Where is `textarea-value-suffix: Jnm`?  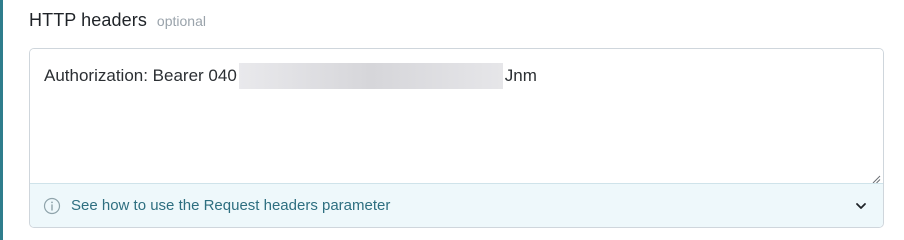 textarea-value-suffix: Jnm is located at coordinates (520, 75).